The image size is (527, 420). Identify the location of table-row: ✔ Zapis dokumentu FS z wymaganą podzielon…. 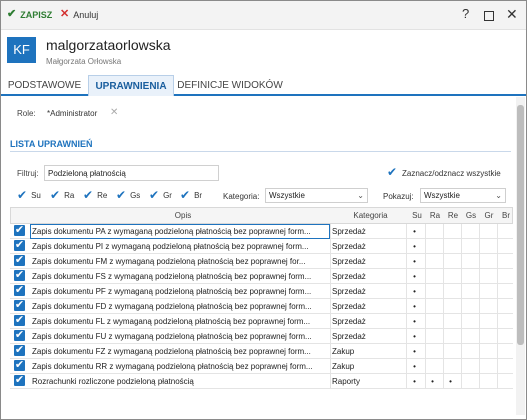
(261, 276).